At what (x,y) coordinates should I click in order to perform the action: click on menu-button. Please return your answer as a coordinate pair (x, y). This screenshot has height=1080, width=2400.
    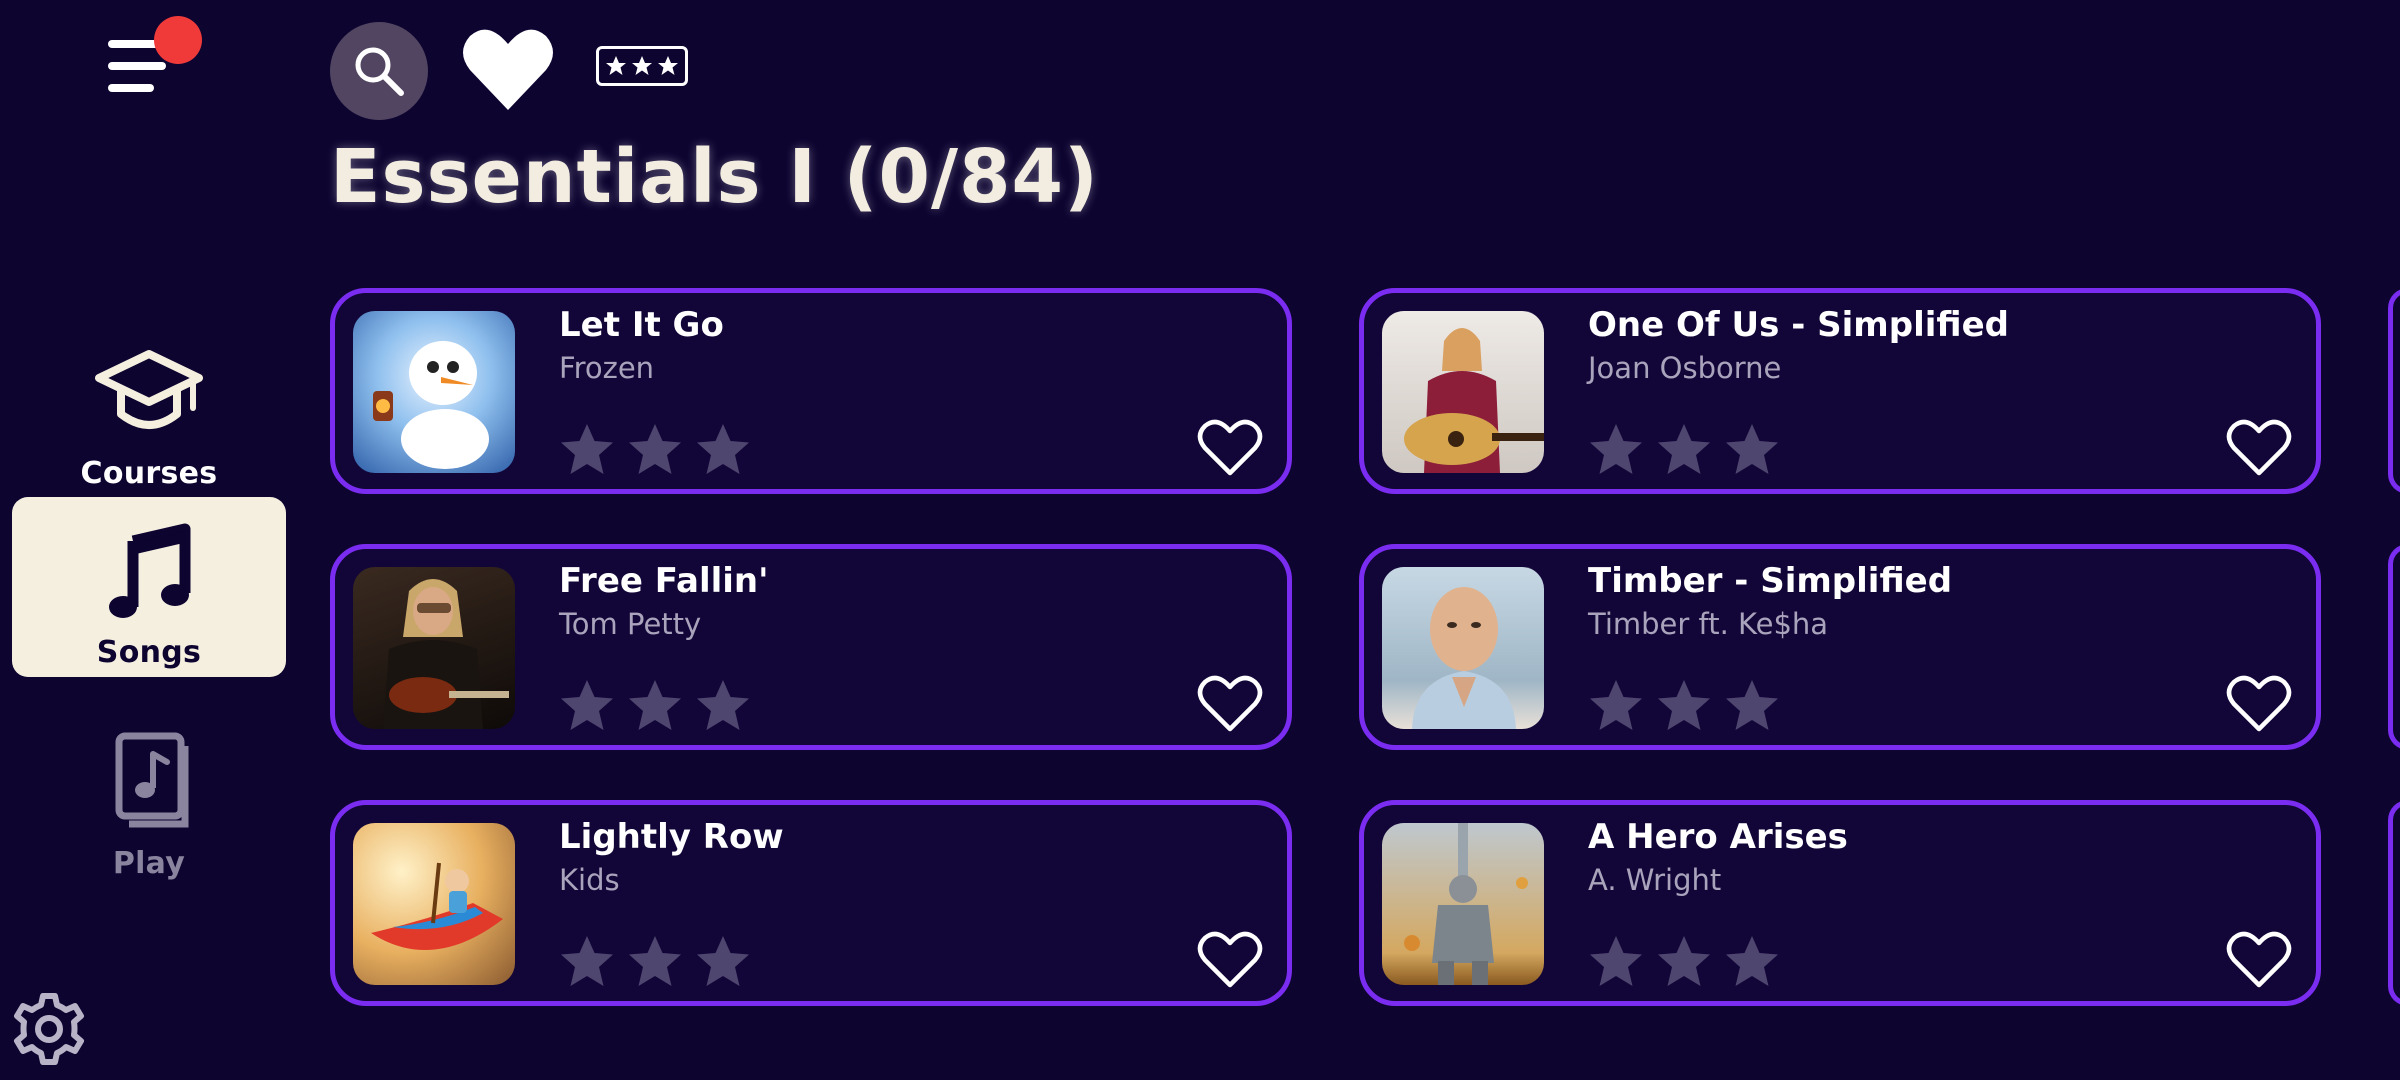
    Looking at the image, I should click on (153, 63).